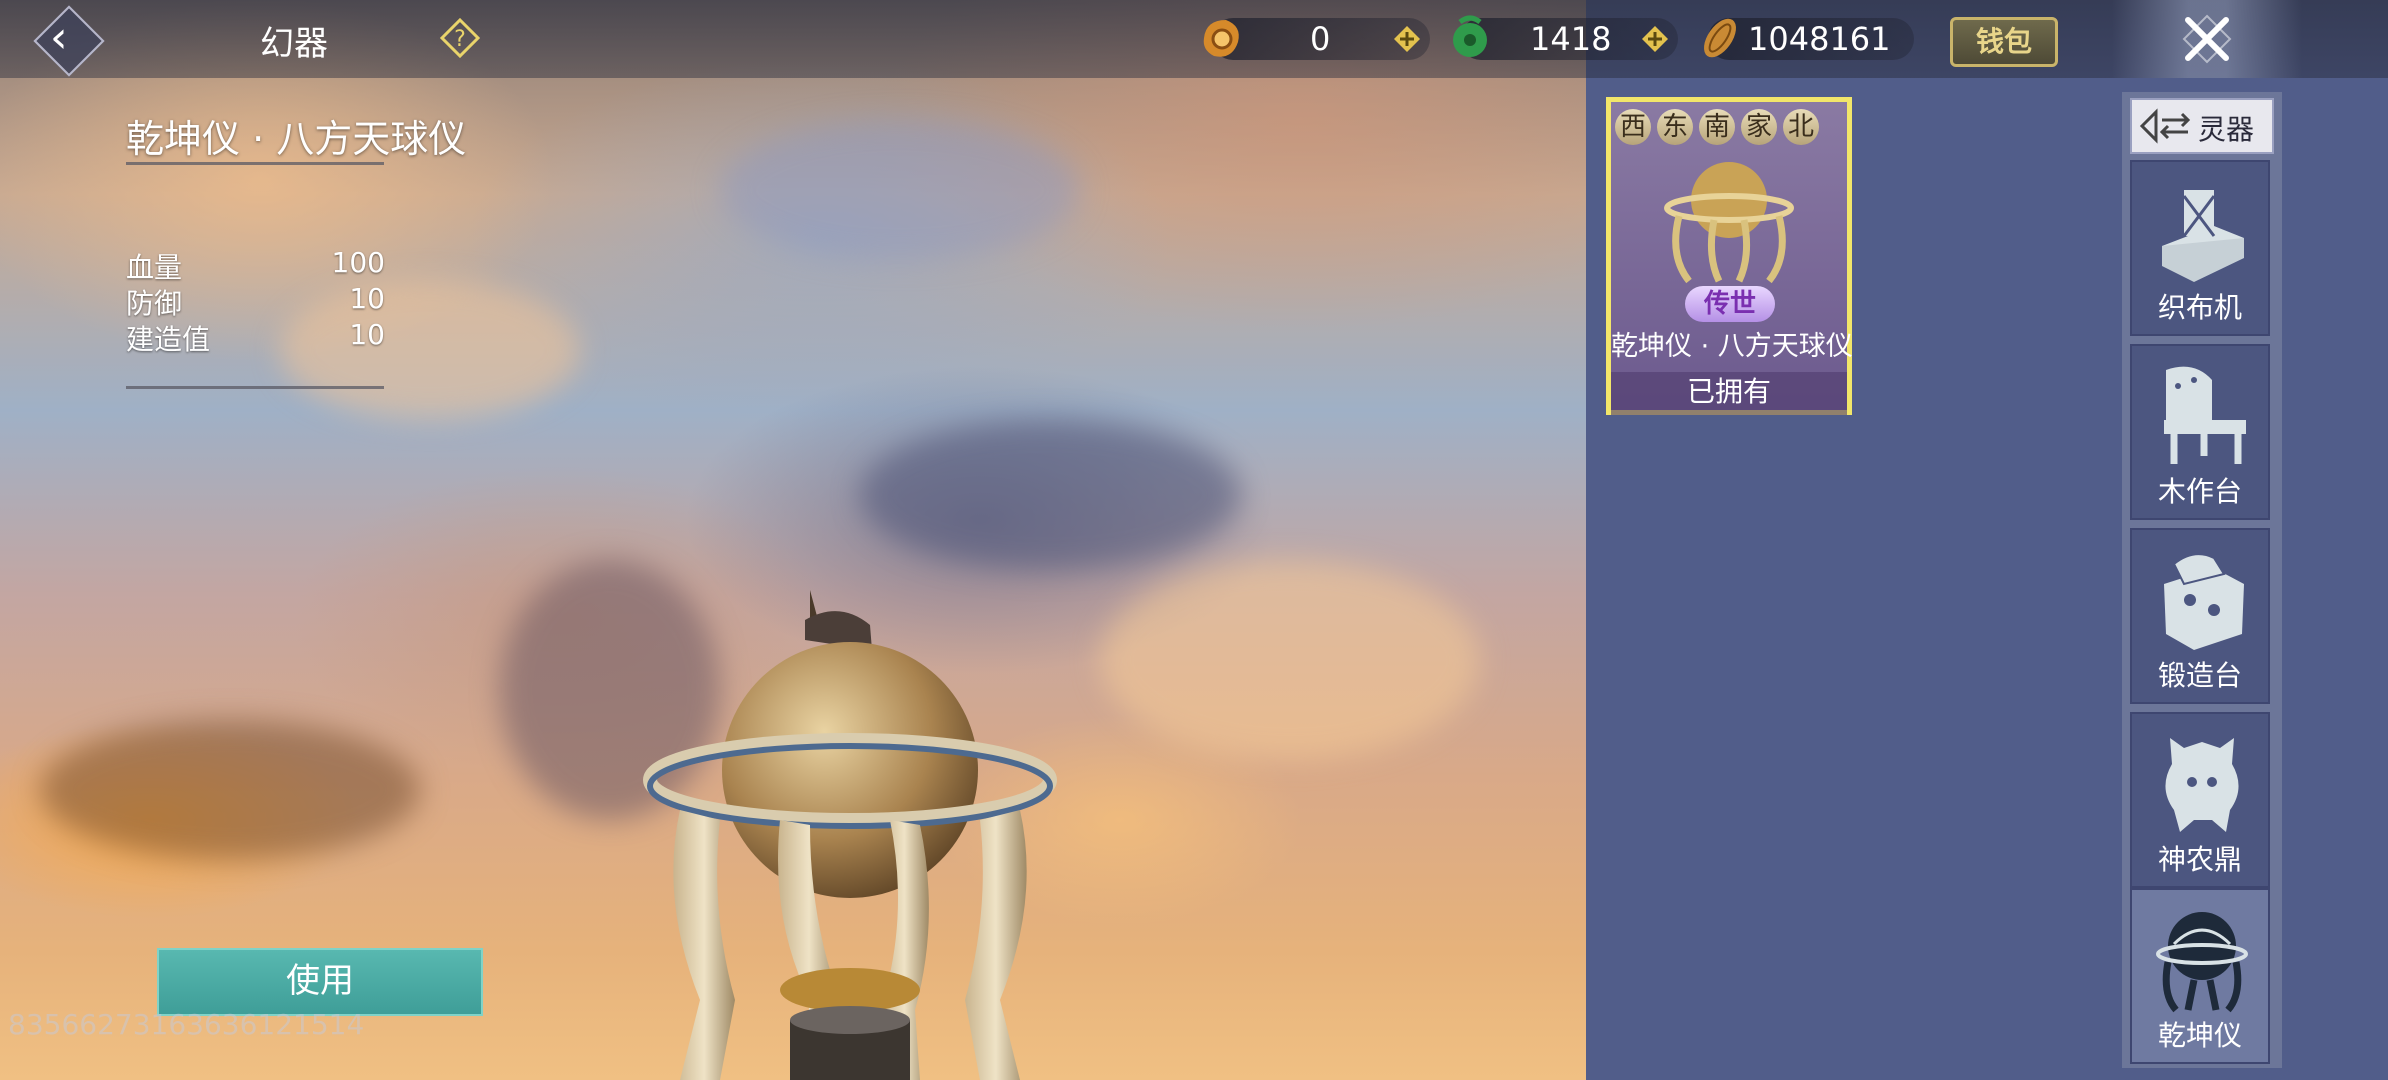 The image size is (2388, 1080). I want to click on rarity-badge: 传世, so click(1730, 304).